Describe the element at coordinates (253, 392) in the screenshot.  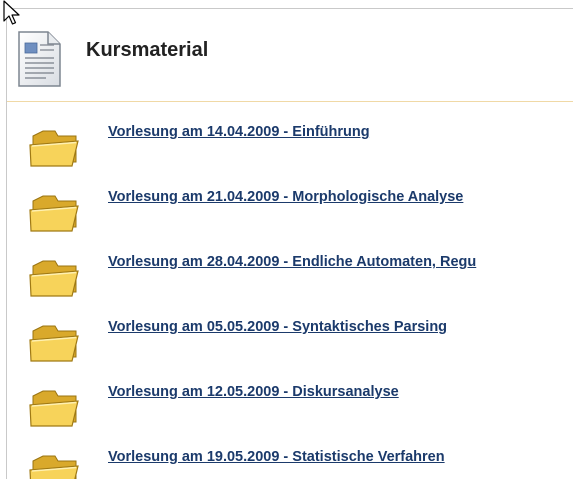
I see `lecture-link: Vorlesung am 12.05.2009 - Diskursanalyse` at that location.